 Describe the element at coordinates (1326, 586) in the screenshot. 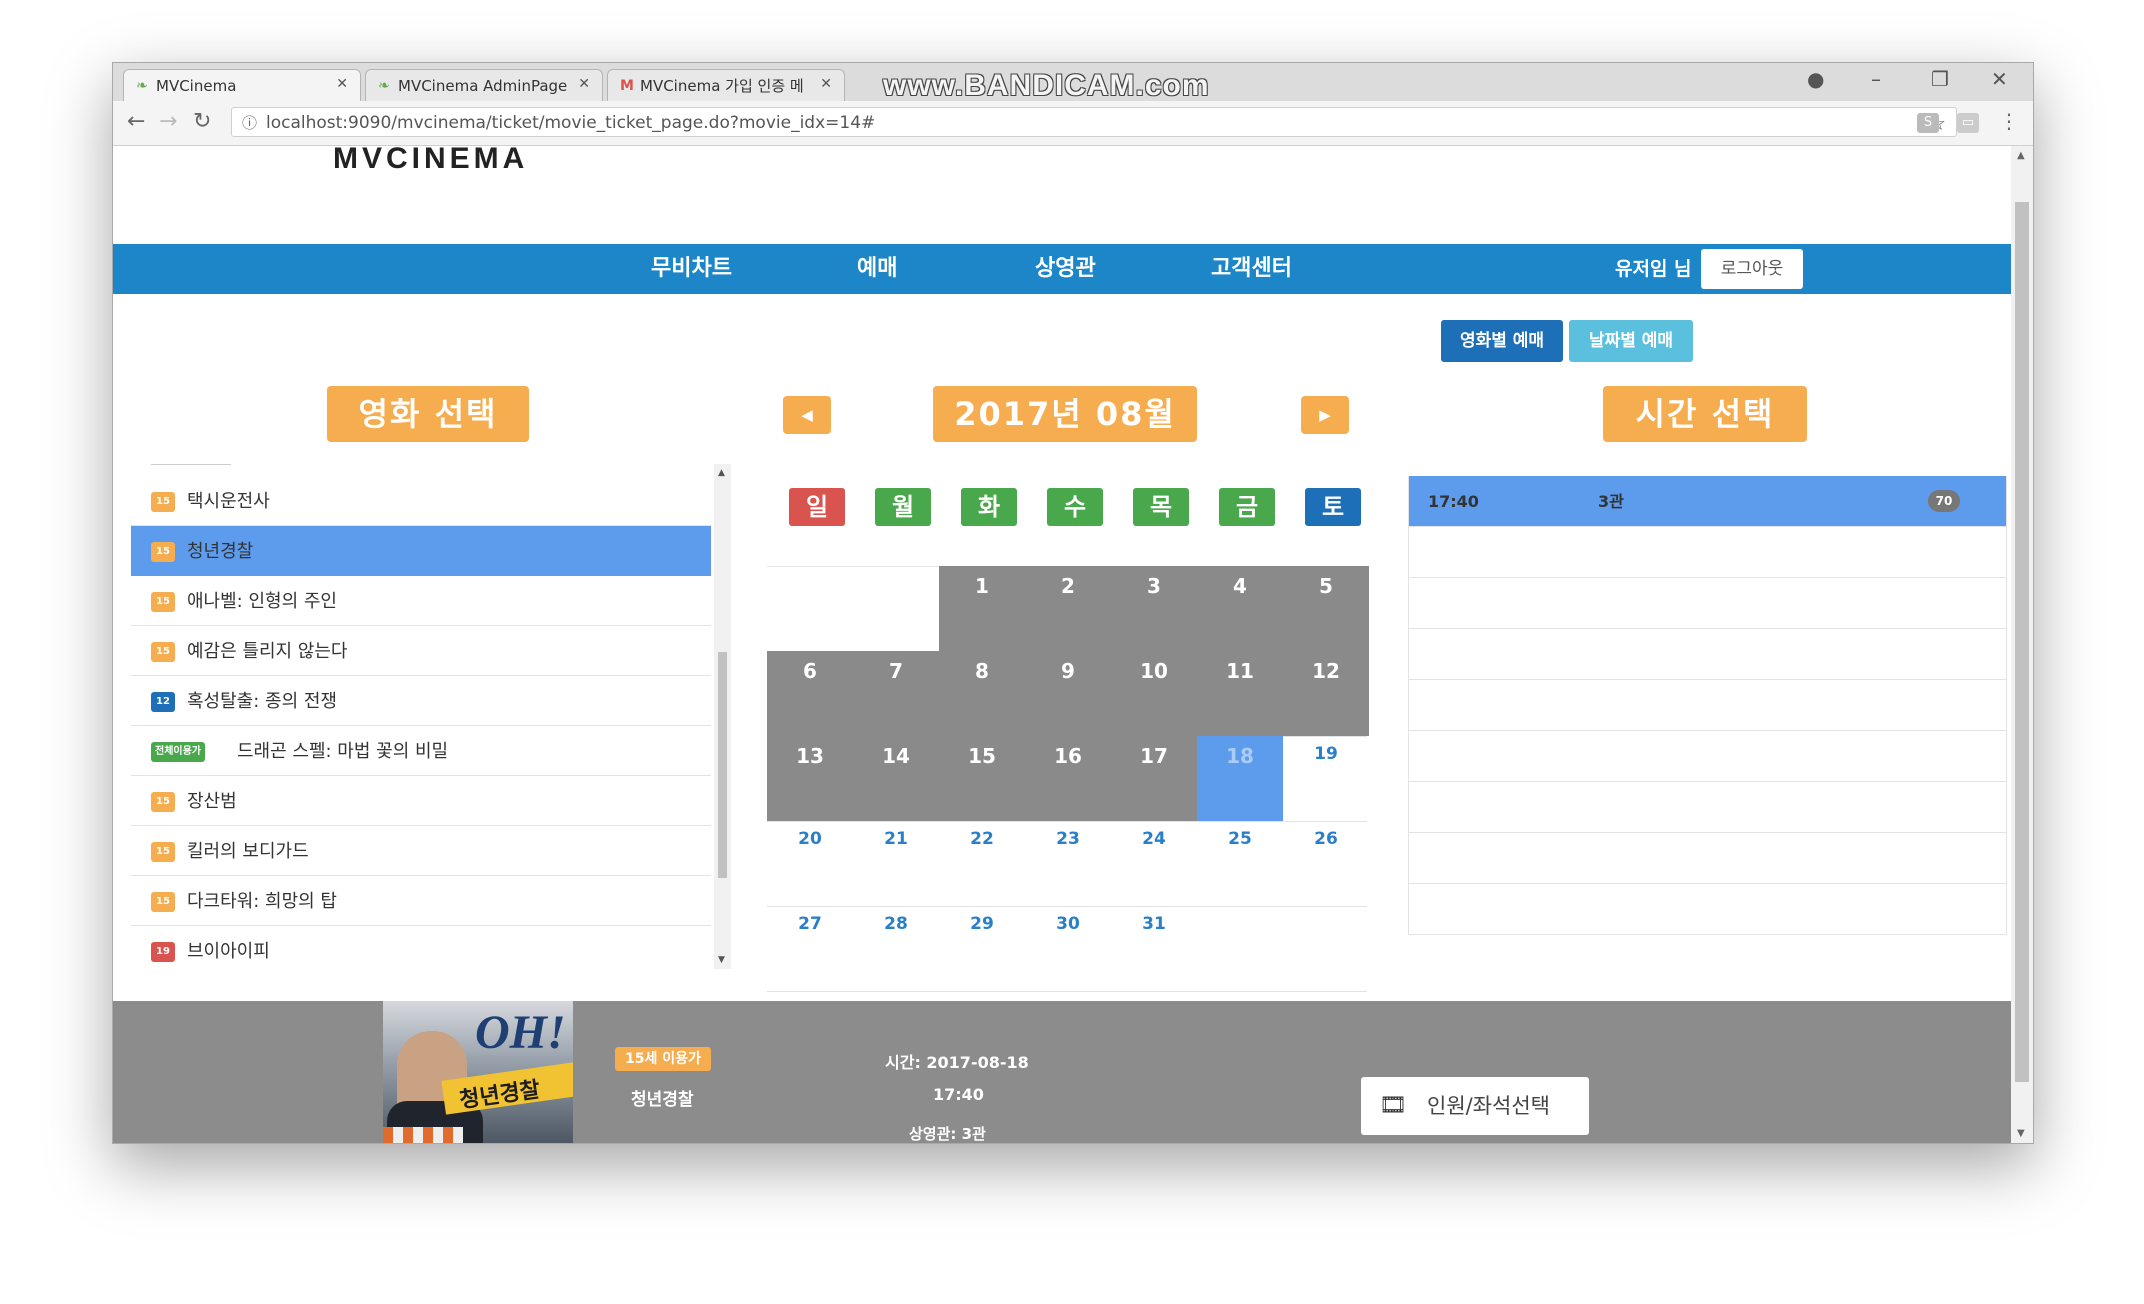

I see `calendar-day-number: 5` at that location.